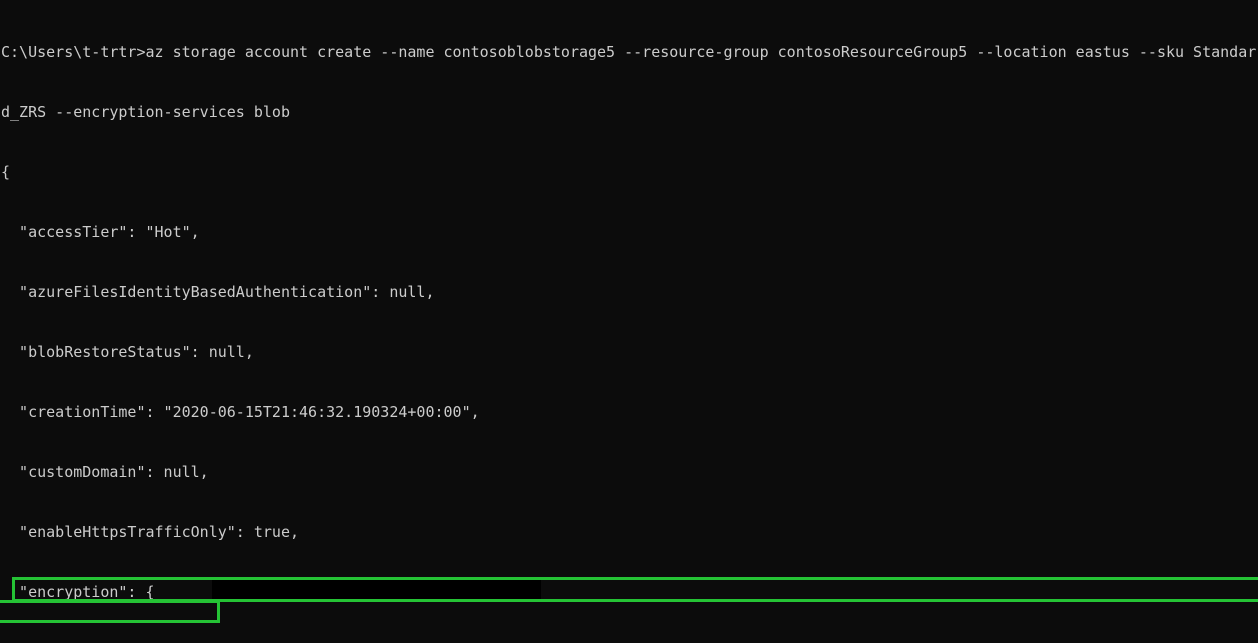 The height and width of the screenshot is (643, 1258). Describe the element at coordinates (78, 592) in the screenshot. I see `console-line: "encryption": {` at that location.